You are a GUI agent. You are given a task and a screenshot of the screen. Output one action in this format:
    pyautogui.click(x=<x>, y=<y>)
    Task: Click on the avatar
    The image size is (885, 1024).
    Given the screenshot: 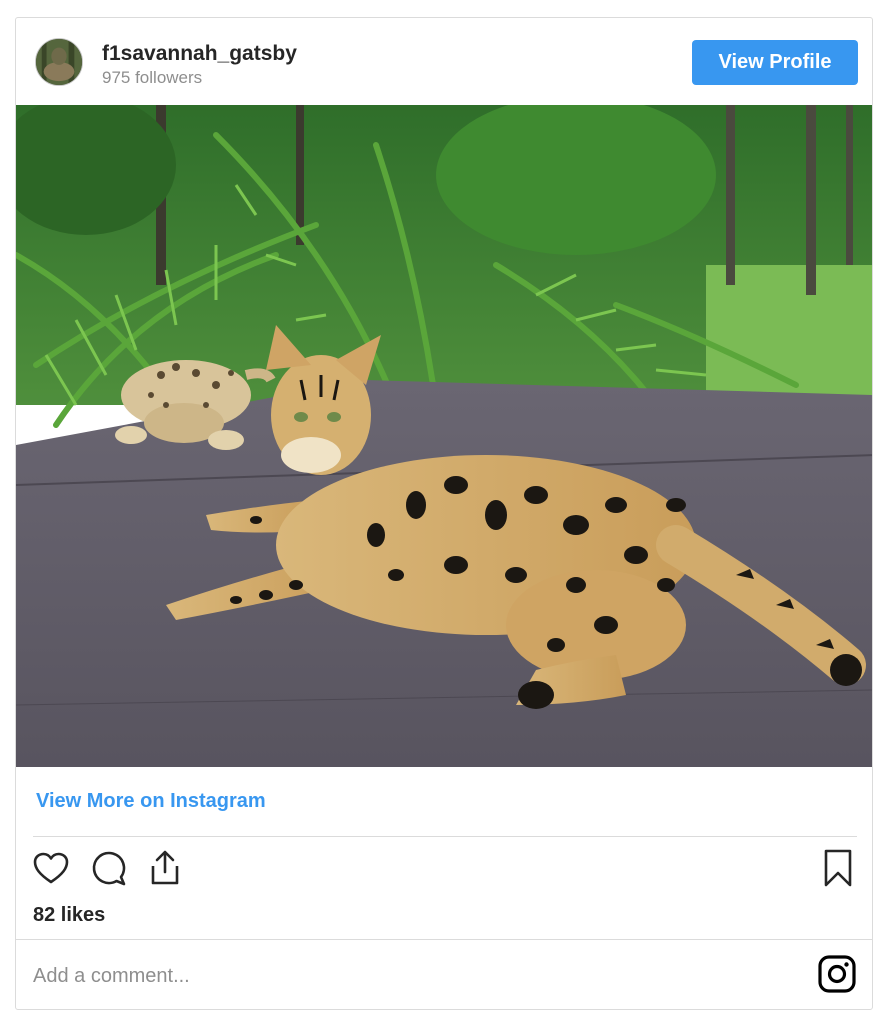 What is the action you would take?
    pyautogui.click(x=59, y=62)
    